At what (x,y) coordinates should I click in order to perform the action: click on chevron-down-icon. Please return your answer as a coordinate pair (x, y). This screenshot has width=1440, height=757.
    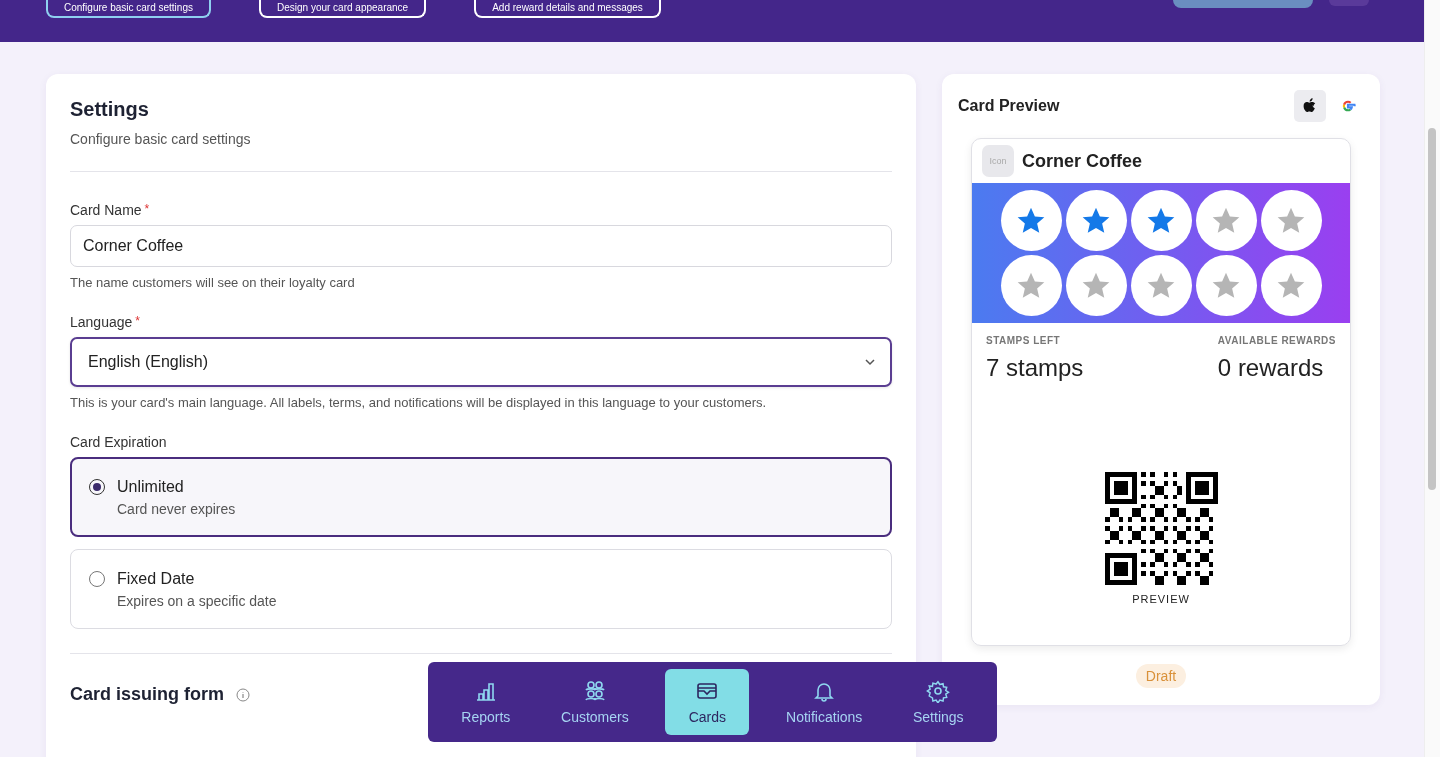
    Looking at the image, I should click on (870, 362).